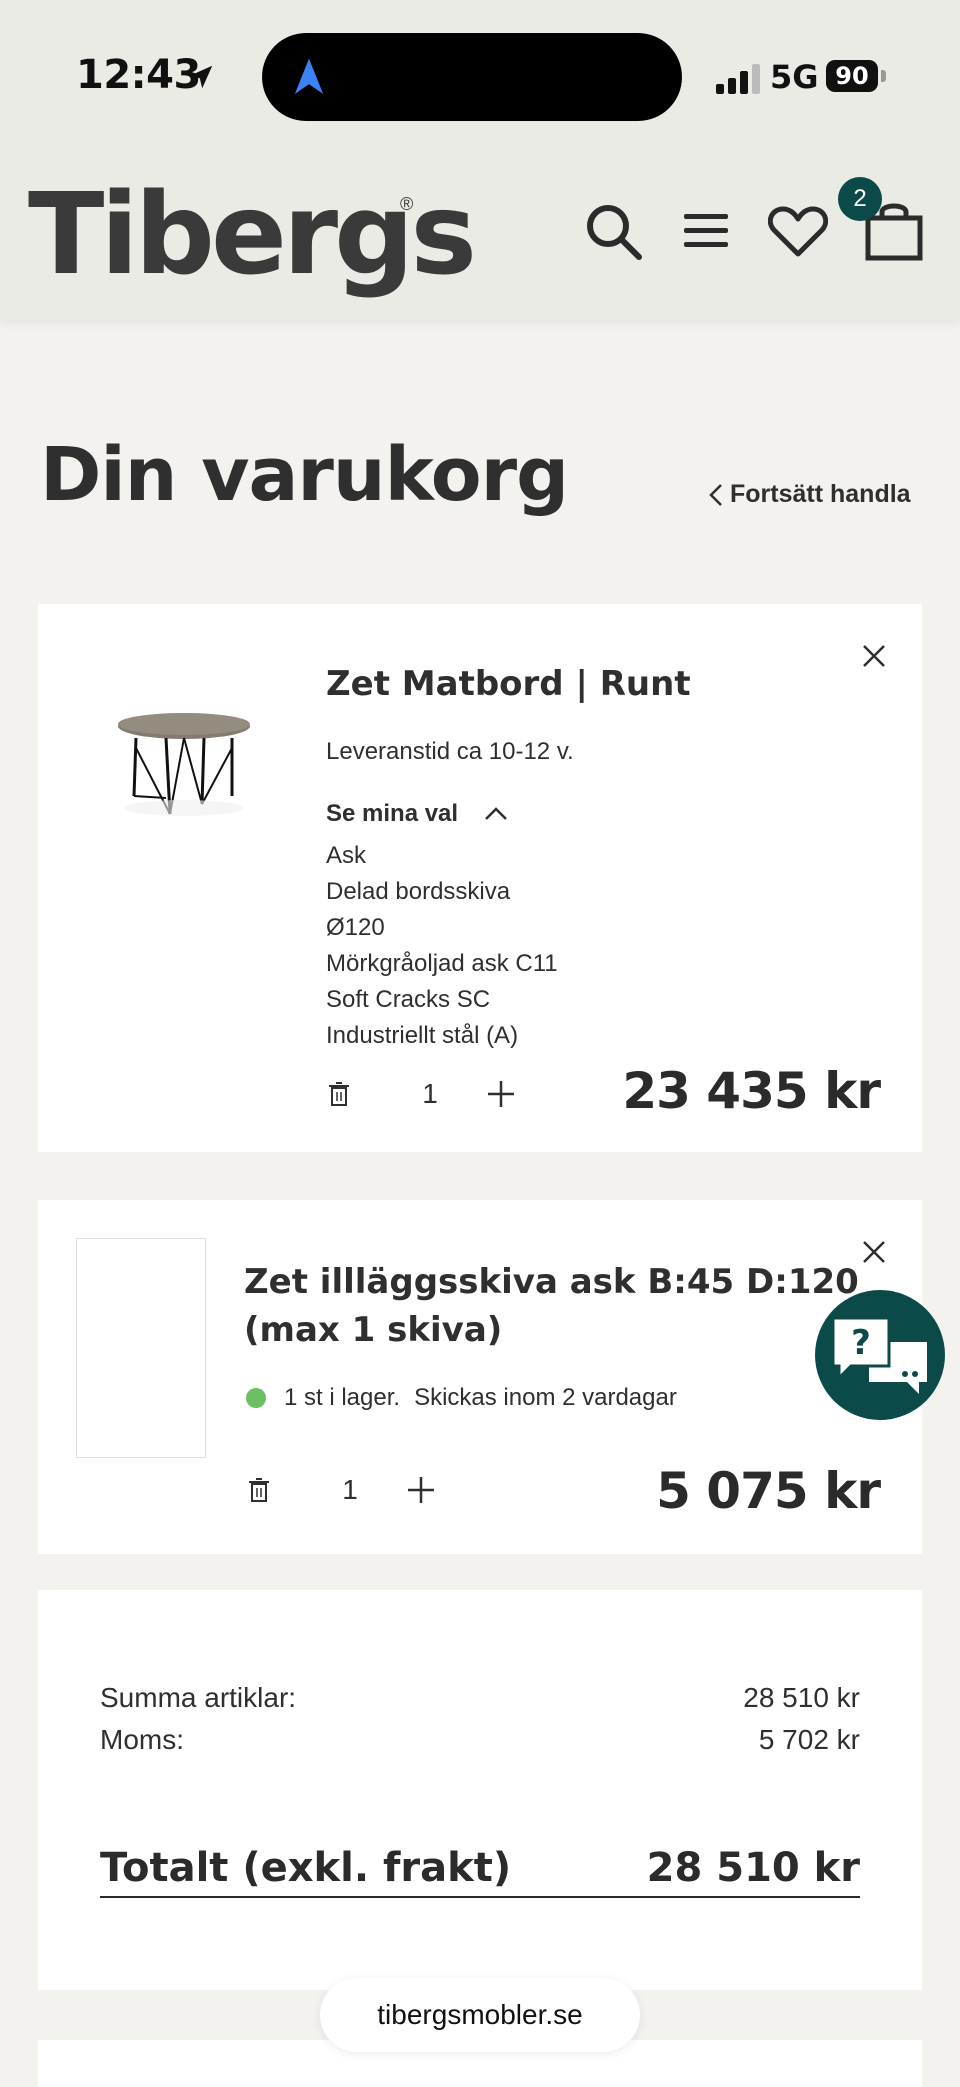  Describe the element at coordinates (794, 77) in the screenshot. I see `network-type: 5G` at that location.